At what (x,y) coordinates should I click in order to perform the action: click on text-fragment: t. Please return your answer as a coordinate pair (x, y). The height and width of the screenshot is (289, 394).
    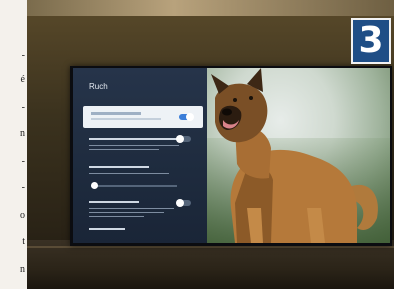
    Looking at the image, I should click on (23, 241).